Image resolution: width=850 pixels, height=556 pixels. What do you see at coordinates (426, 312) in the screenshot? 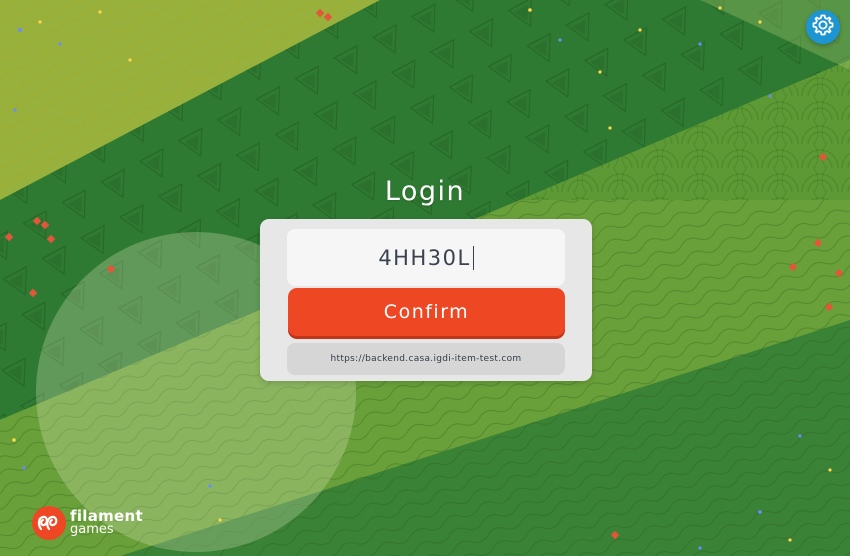
I see `confirm-button: Confirm` at bounding box center [426, 312].